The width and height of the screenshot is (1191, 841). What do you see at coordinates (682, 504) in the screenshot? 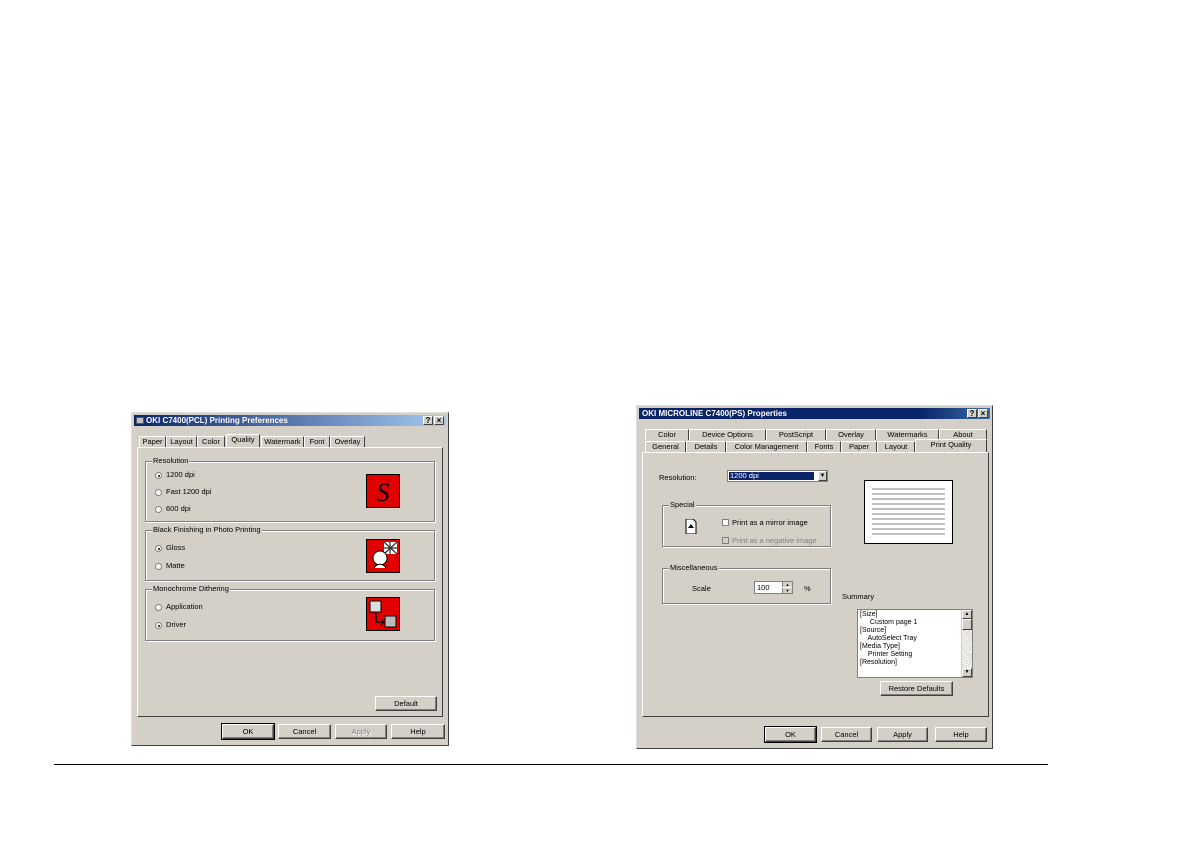
I see `special-group-label: Special` at bounding box center [682, 504].